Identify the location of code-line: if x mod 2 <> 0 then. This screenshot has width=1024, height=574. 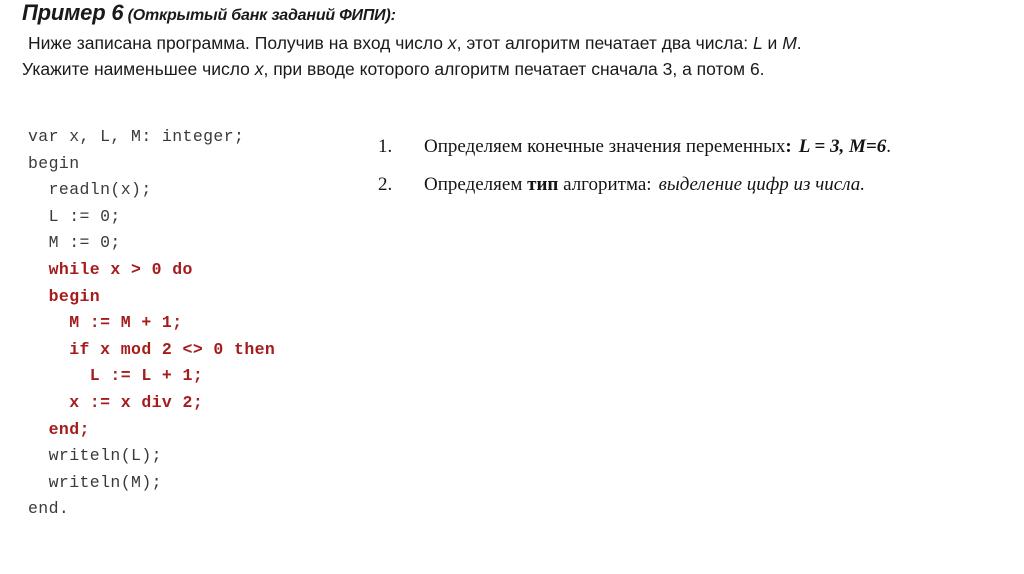
(152, 349).